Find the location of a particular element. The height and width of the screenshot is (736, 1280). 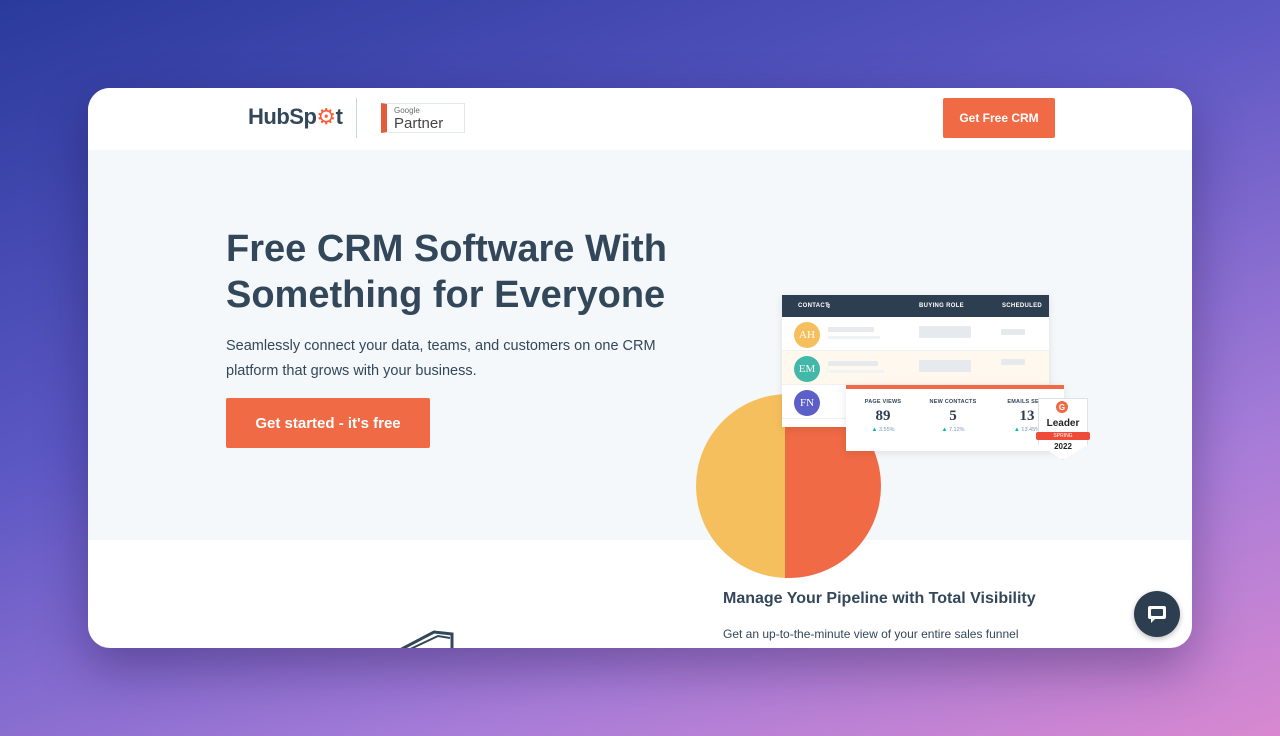

stat-value: 89 is located at coordinates (883, 416).